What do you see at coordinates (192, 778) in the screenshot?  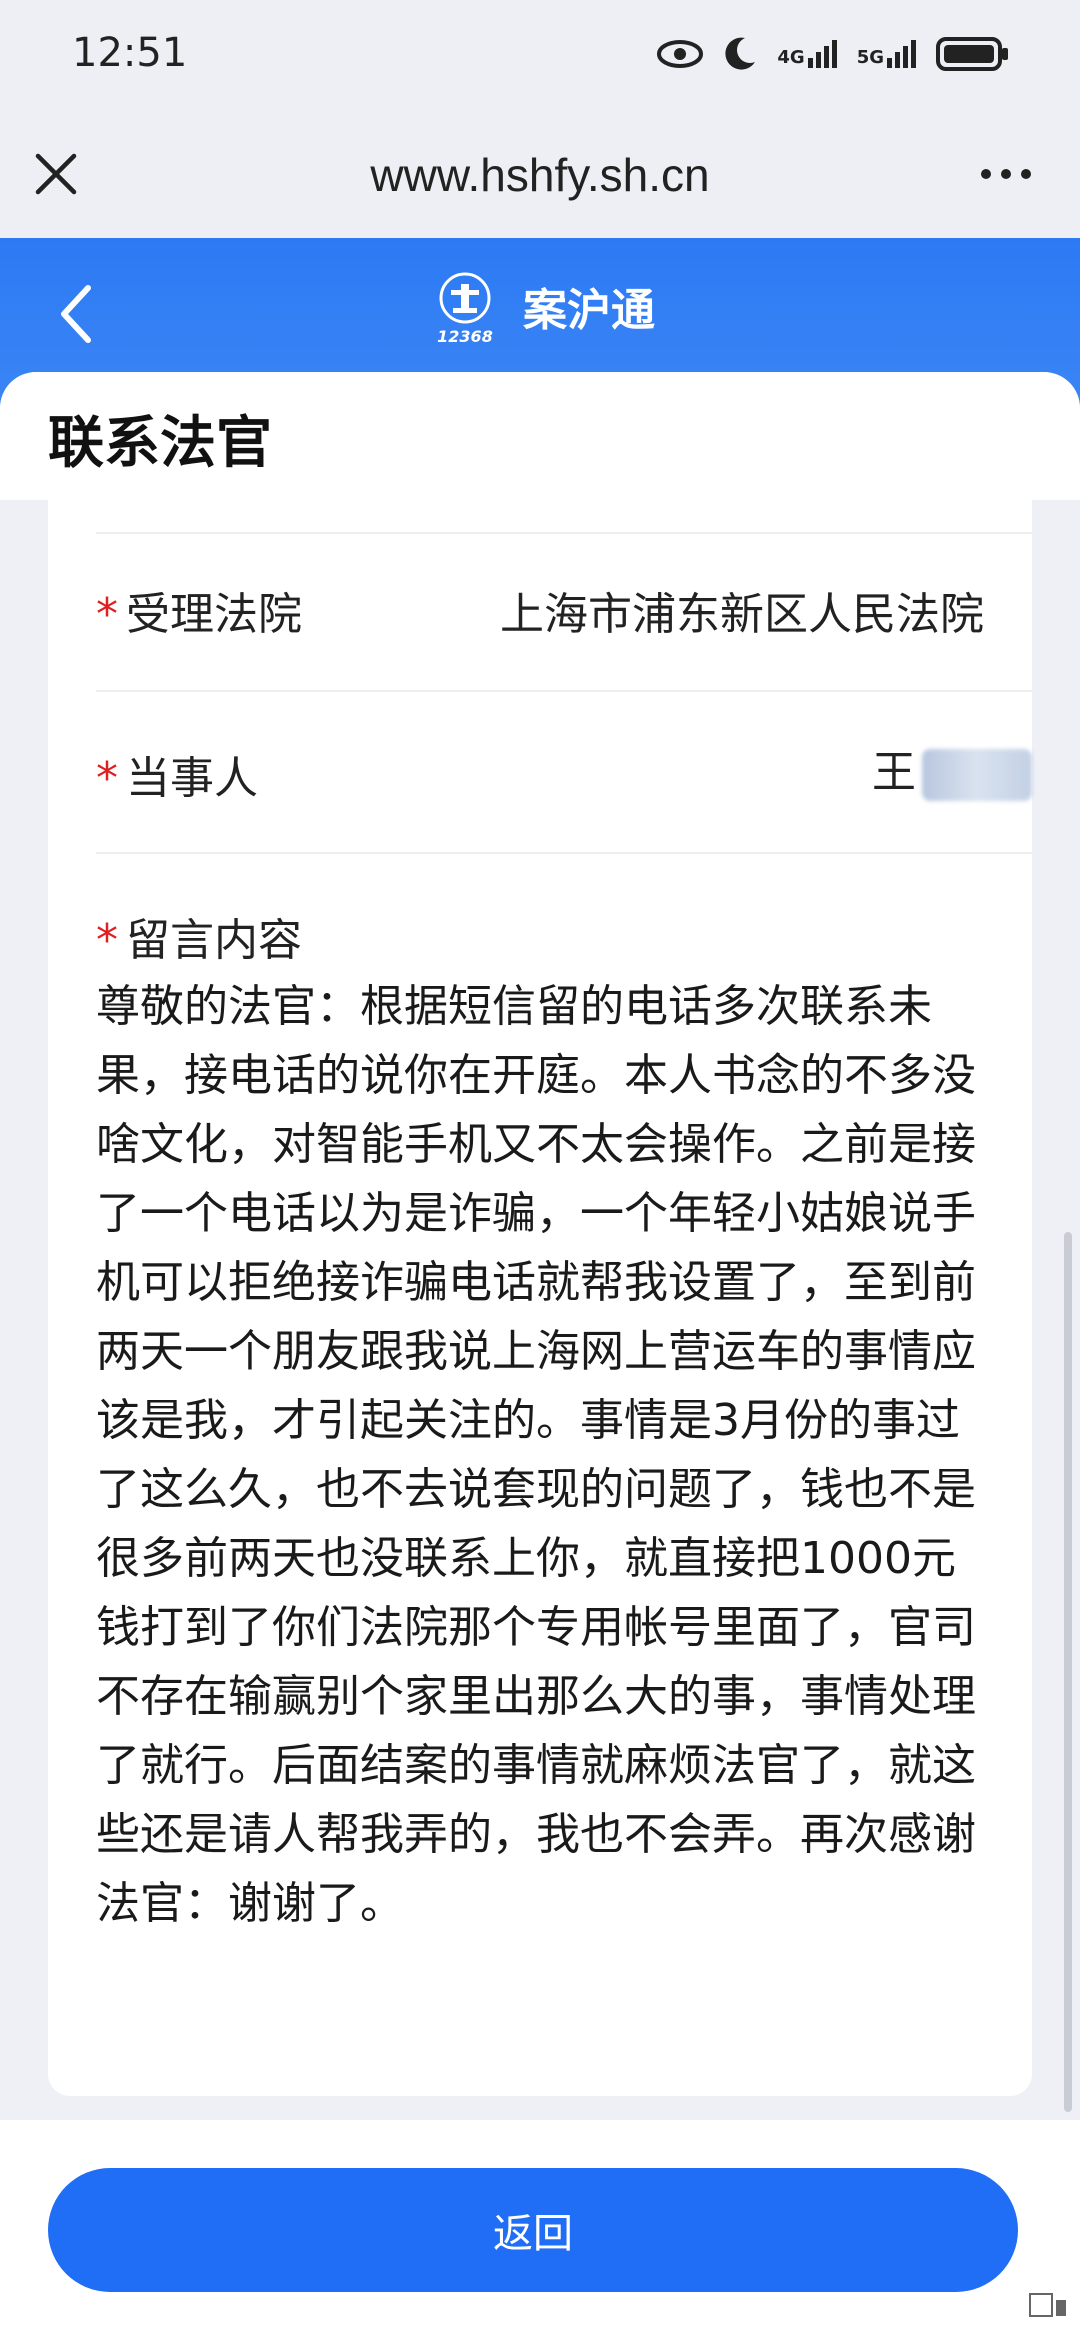 I see `party-label-text: 当事人` at bounding box center [192, 778].